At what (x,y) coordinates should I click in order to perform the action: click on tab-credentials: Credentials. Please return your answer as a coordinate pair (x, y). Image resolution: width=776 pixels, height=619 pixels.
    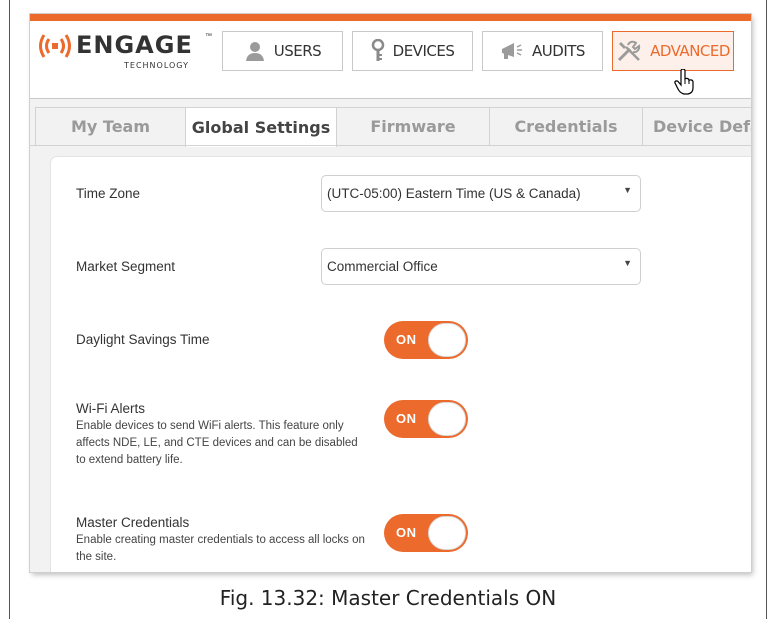
    Looking at the image, I should click on (566, 126).